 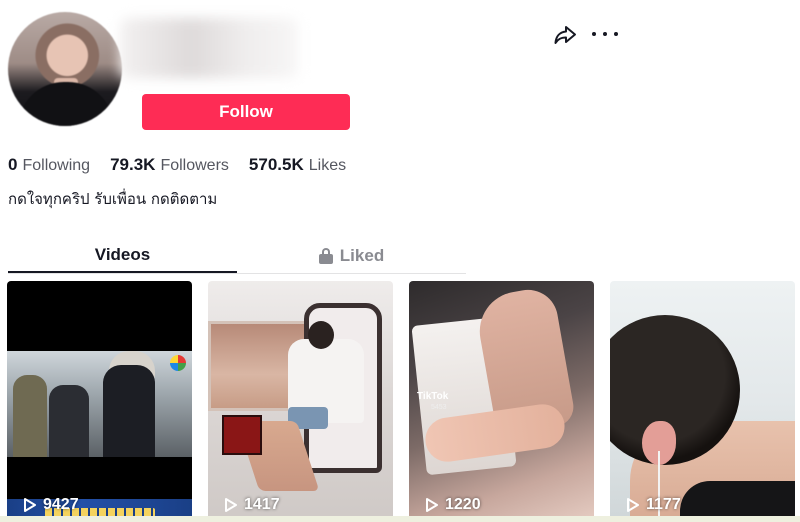 What do you see at coordinates (194, 165) in the screenshot?
I see `followers-label: Followers` at bounding box center [194, 165].